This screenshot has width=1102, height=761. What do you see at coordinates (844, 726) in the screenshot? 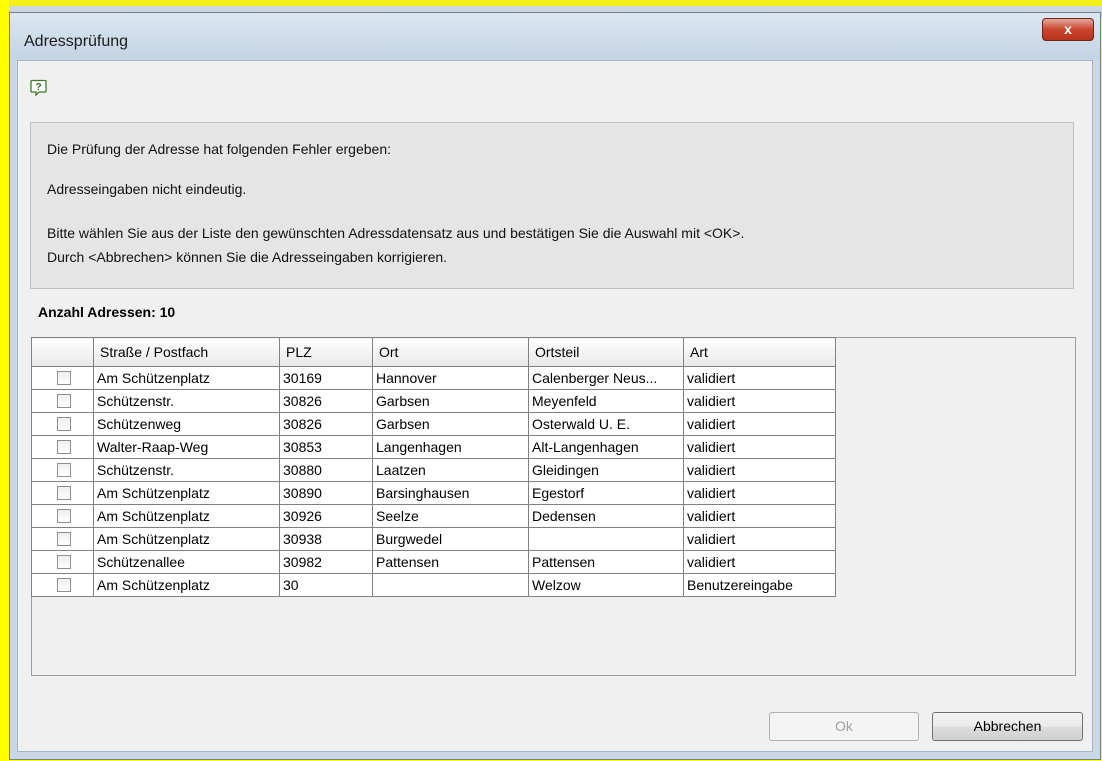
I see `ok-button: Ok` at bounding box center [844, 726].